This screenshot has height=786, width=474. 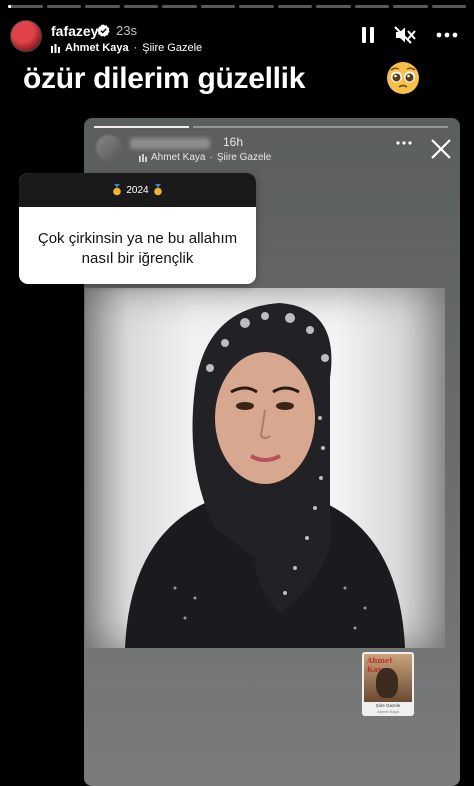 I want to click on post-time: 23s, so click(x=126, y=30).